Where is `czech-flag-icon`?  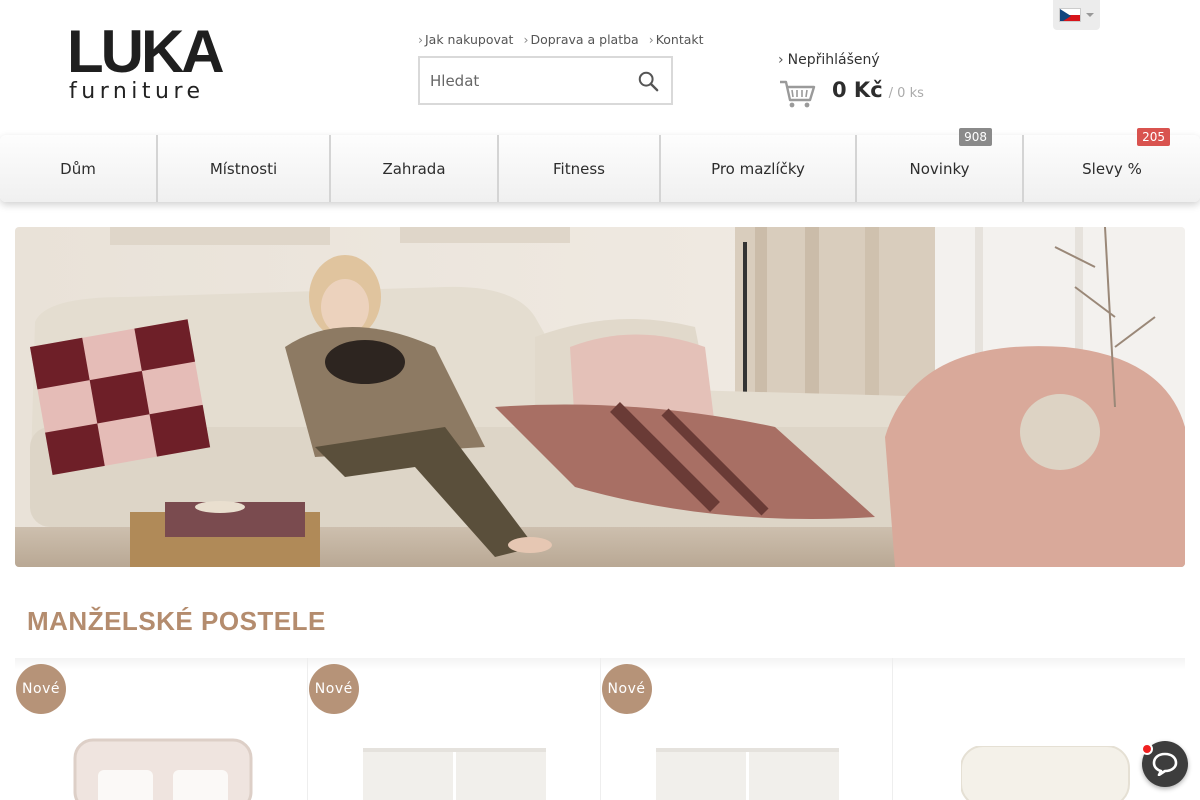
czech-flag-icon is located at coordinates (1070, 15).